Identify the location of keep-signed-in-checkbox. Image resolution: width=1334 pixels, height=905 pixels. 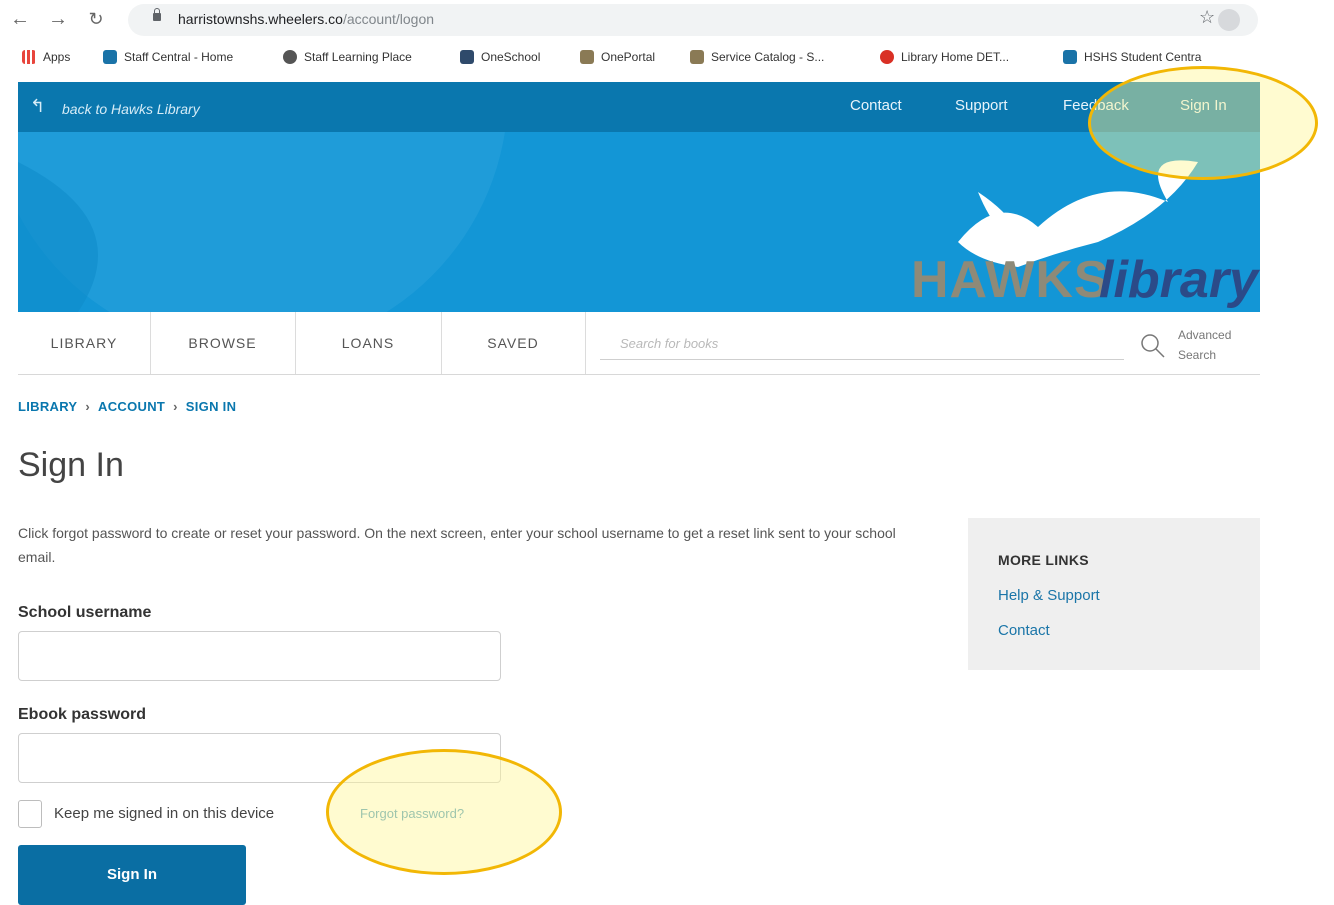
(30, 814).